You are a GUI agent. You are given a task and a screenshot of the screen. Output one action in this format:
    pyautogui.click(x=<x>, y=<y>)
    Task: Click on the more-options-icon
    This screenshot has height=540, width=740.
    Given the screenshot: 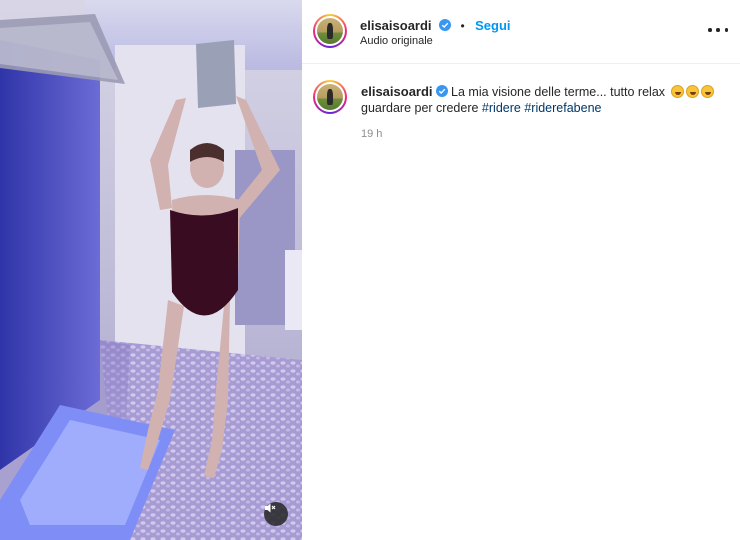 What is the action you would take?
    pyautogui.click(x=718, y=30)
    